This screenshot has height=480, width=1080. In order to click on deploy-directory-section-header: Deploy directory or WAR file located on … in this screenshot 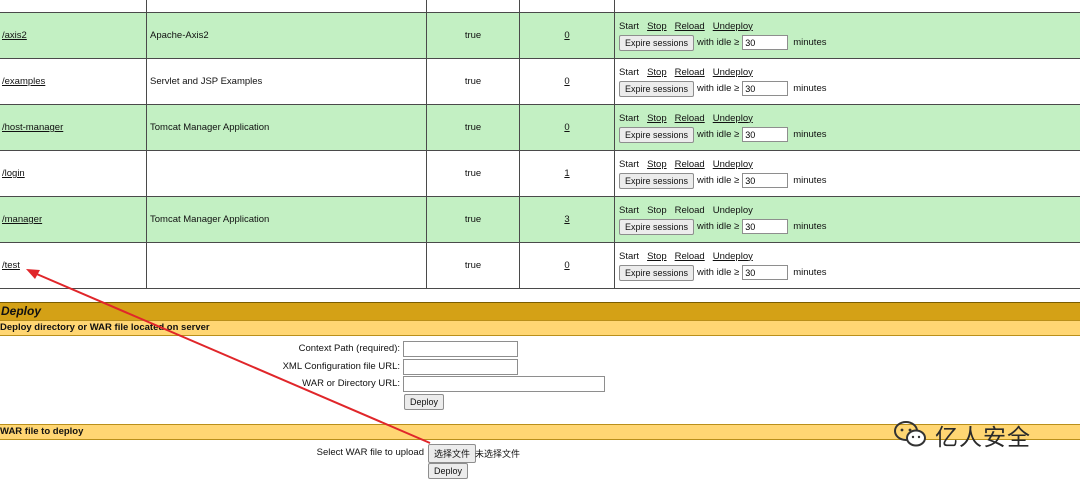, I will do `click(540, 328)`.